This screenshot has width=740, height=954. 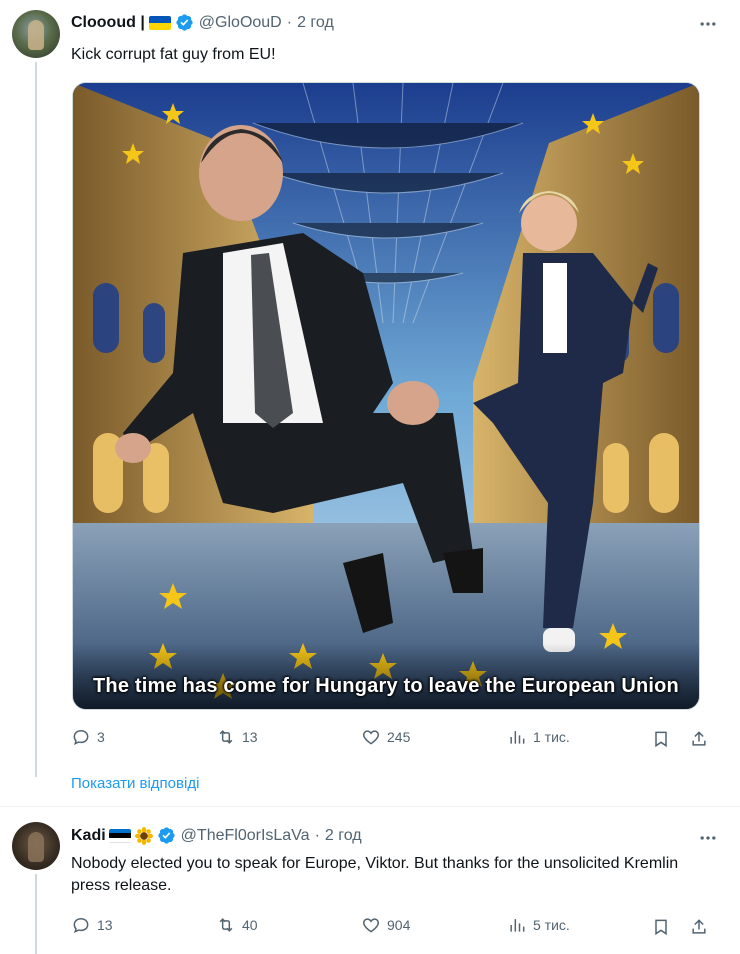 I want to click on views-count: 5 тис., so click(x=551, y=925).